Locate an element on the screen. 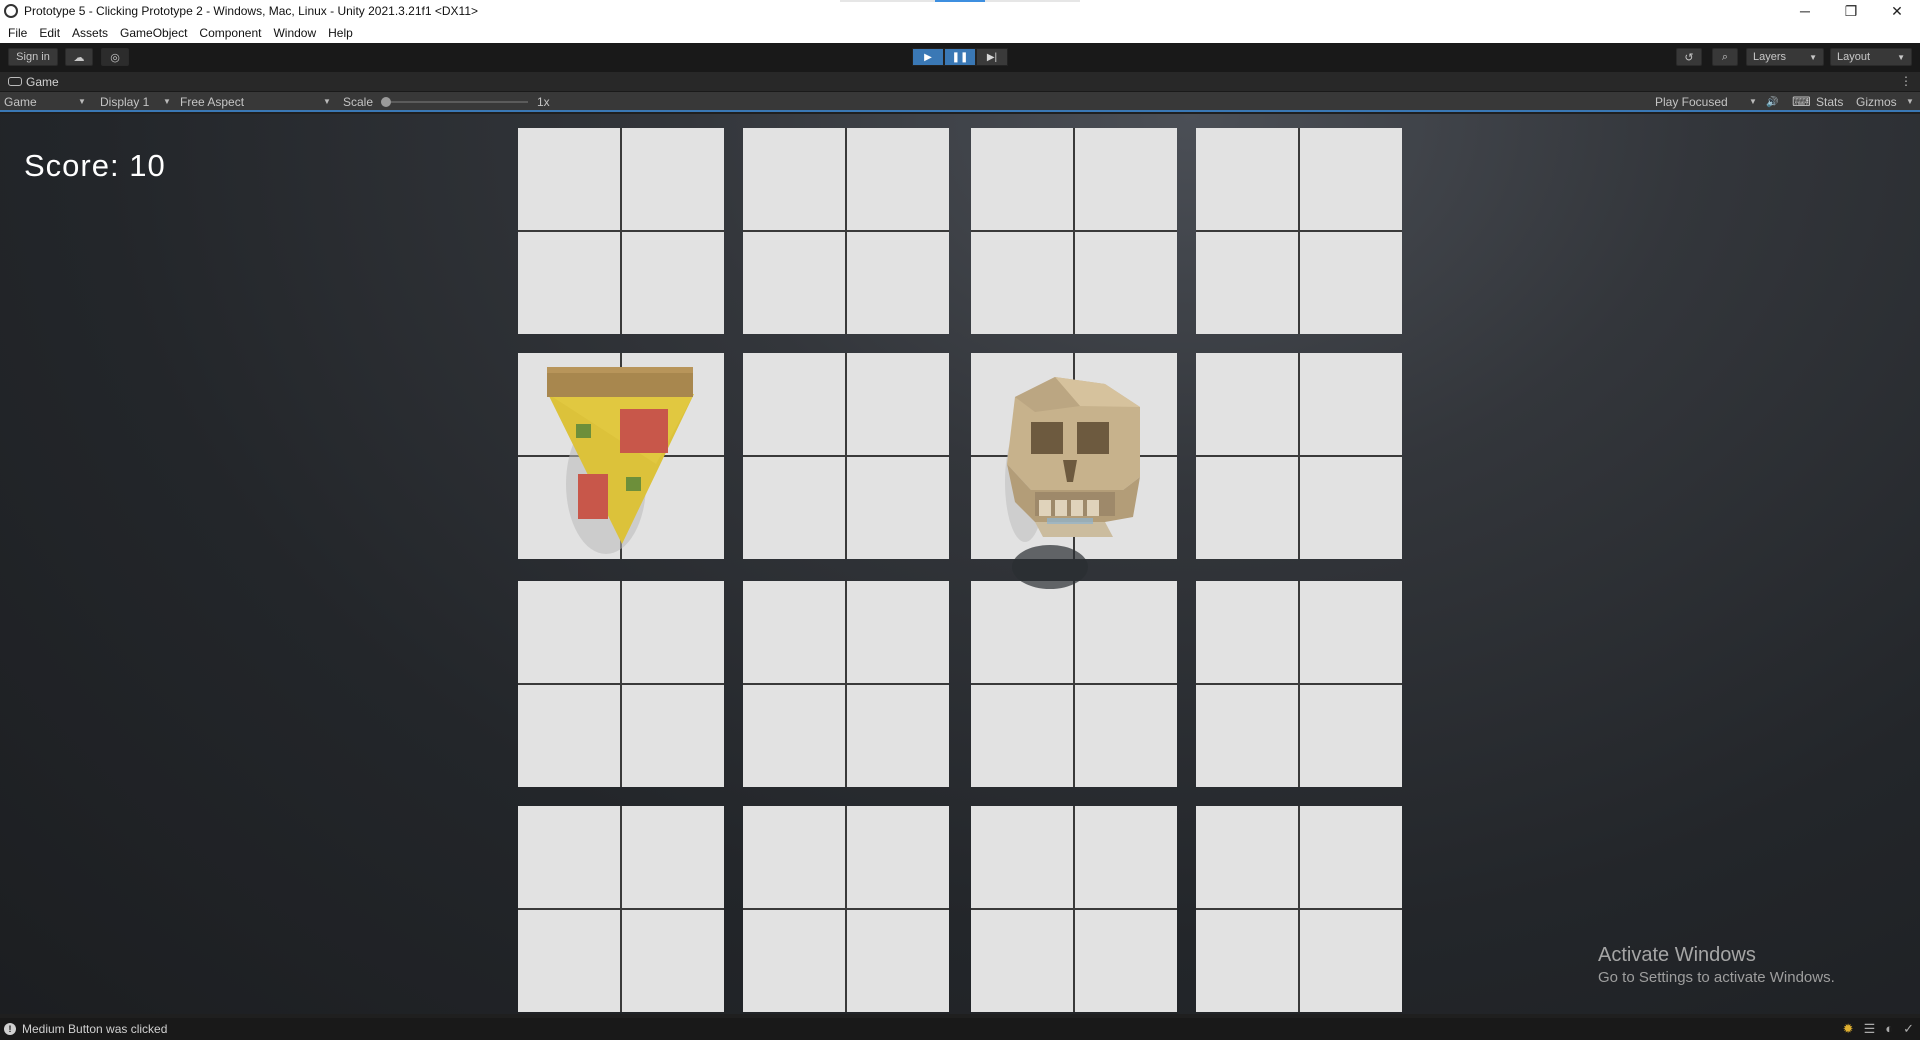 The width and height of the screenshot is (1920, 1040). status-icons: ✹ ☰ ◐ ✓ is located at coordinates (1878, 1029).